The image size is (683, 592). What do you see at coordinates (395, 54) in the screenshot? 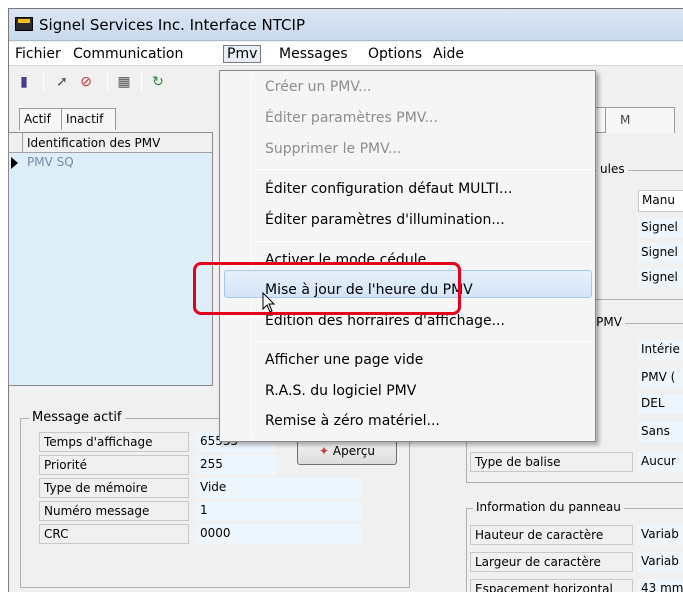
I see `menu-options: Options` at bounding box center [395, 54].